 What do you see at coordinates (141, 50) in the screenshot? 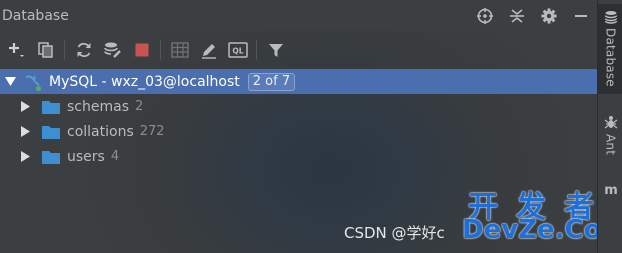
I see `stop-icon` at bounding box center [141, 50].